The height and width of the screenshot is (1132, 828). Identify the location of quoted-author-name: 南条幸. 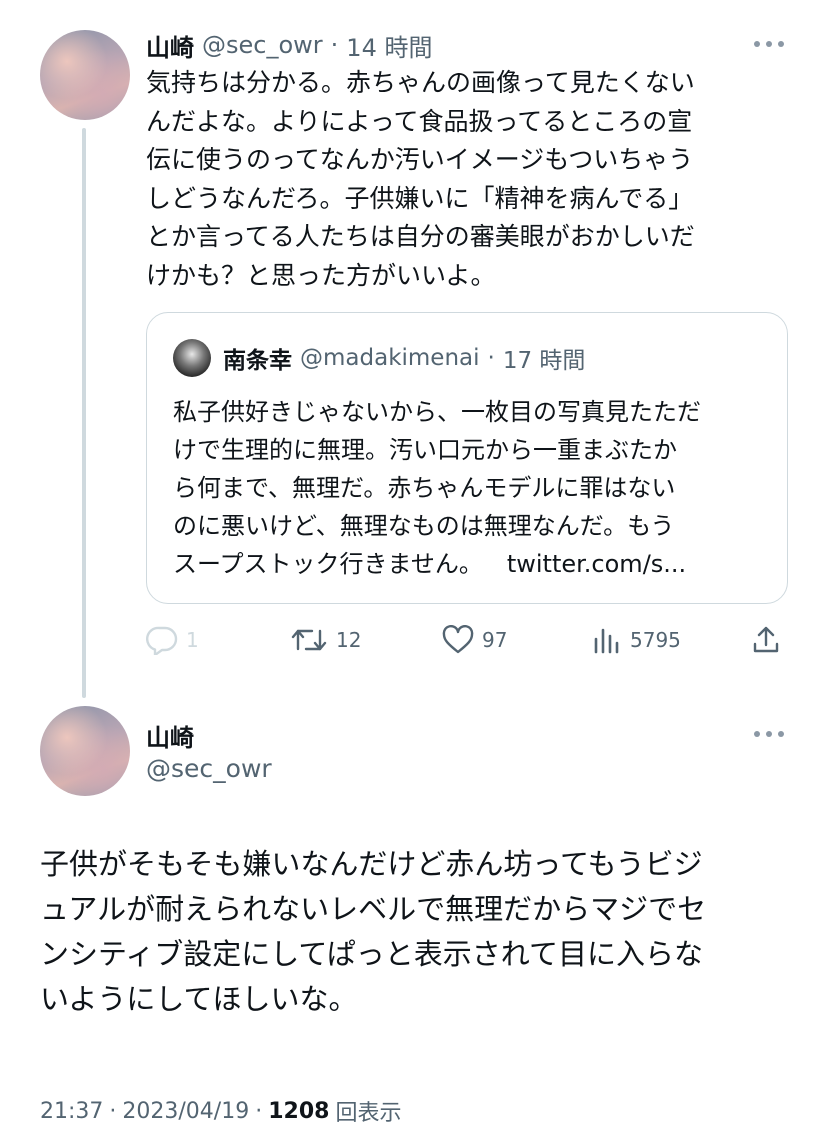
(257, 361).